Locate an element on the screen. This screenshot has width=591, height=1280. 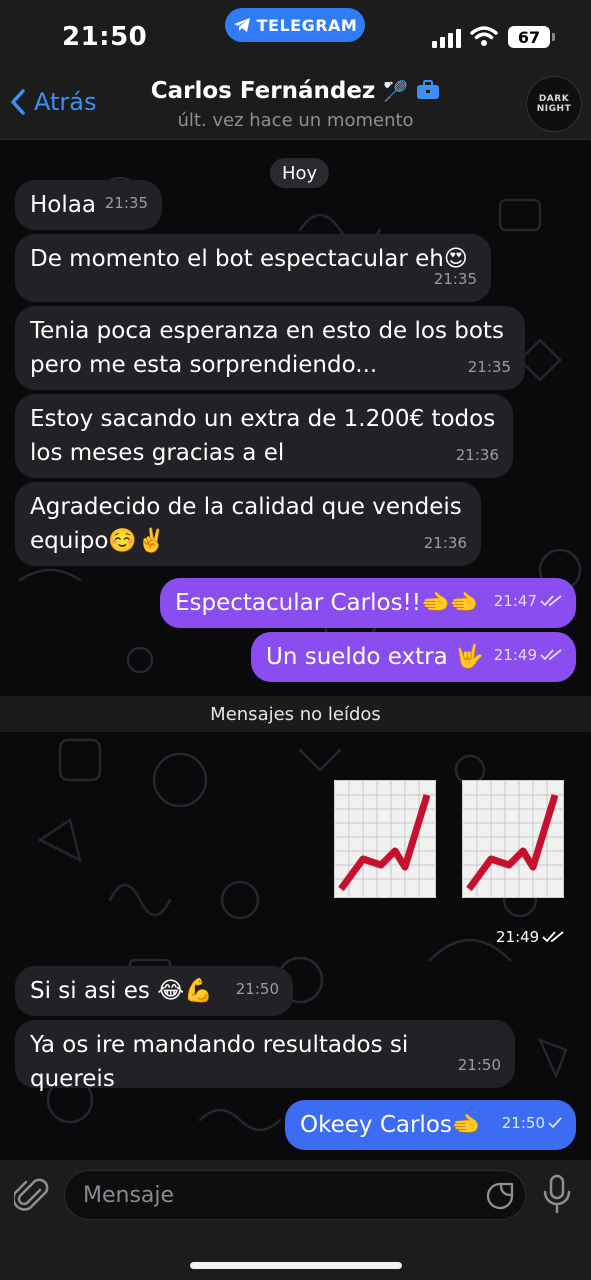
message-text: Un sueldo extra 🤟 is located at coordinates (375, 657).